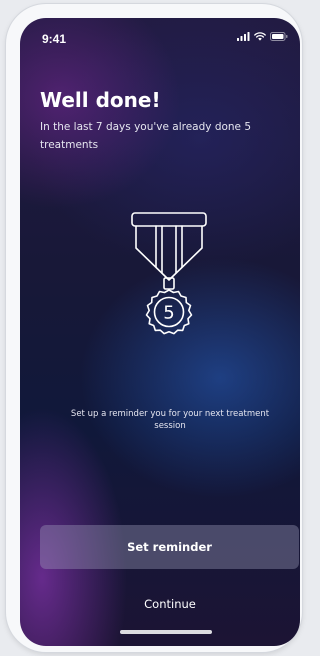 This screenshot has width=320, height=656. What do you see at coordinates (54, 39) in the screenshot?
I see `status-time: 9:41` at bounding box center [54, 39].